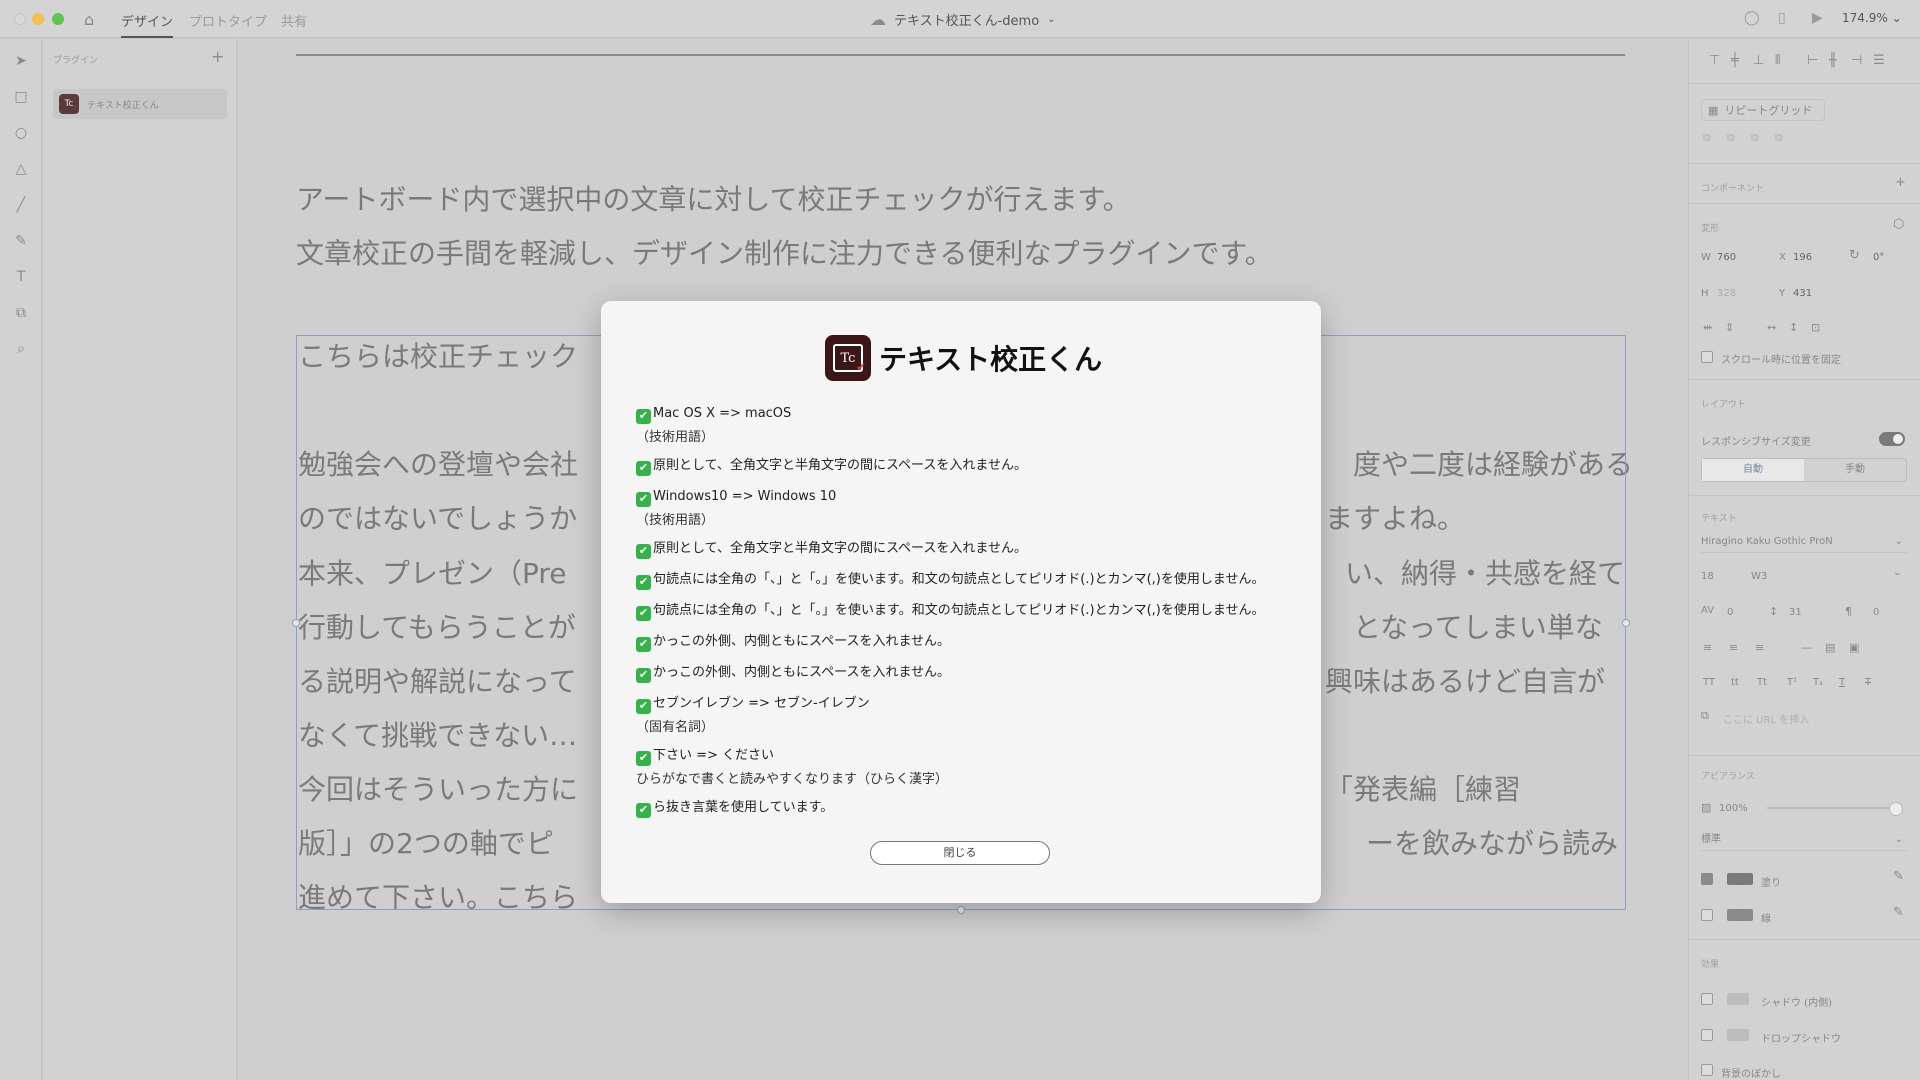 The height and width of the screenshot is (1080, 1920). What do you see at coordinates (1815, 327) in the screenshot?
I see `fixed-size-icon: ⊡` at bounding box center [1815, 327].